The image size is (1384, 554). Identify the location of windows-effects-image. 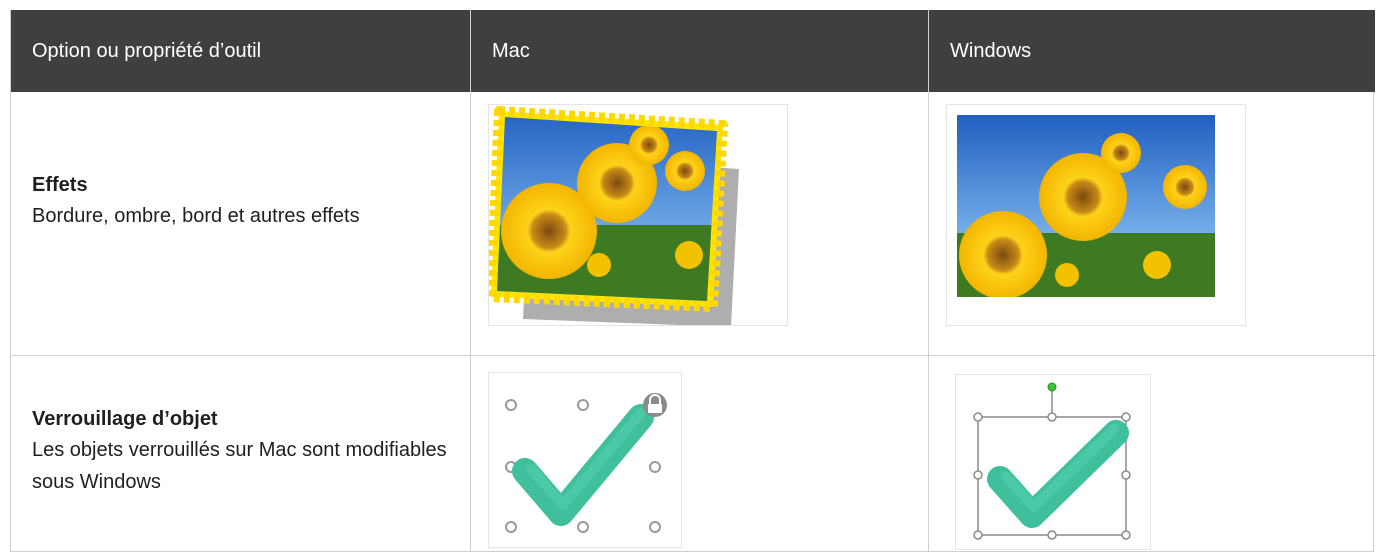
(1096, 215).